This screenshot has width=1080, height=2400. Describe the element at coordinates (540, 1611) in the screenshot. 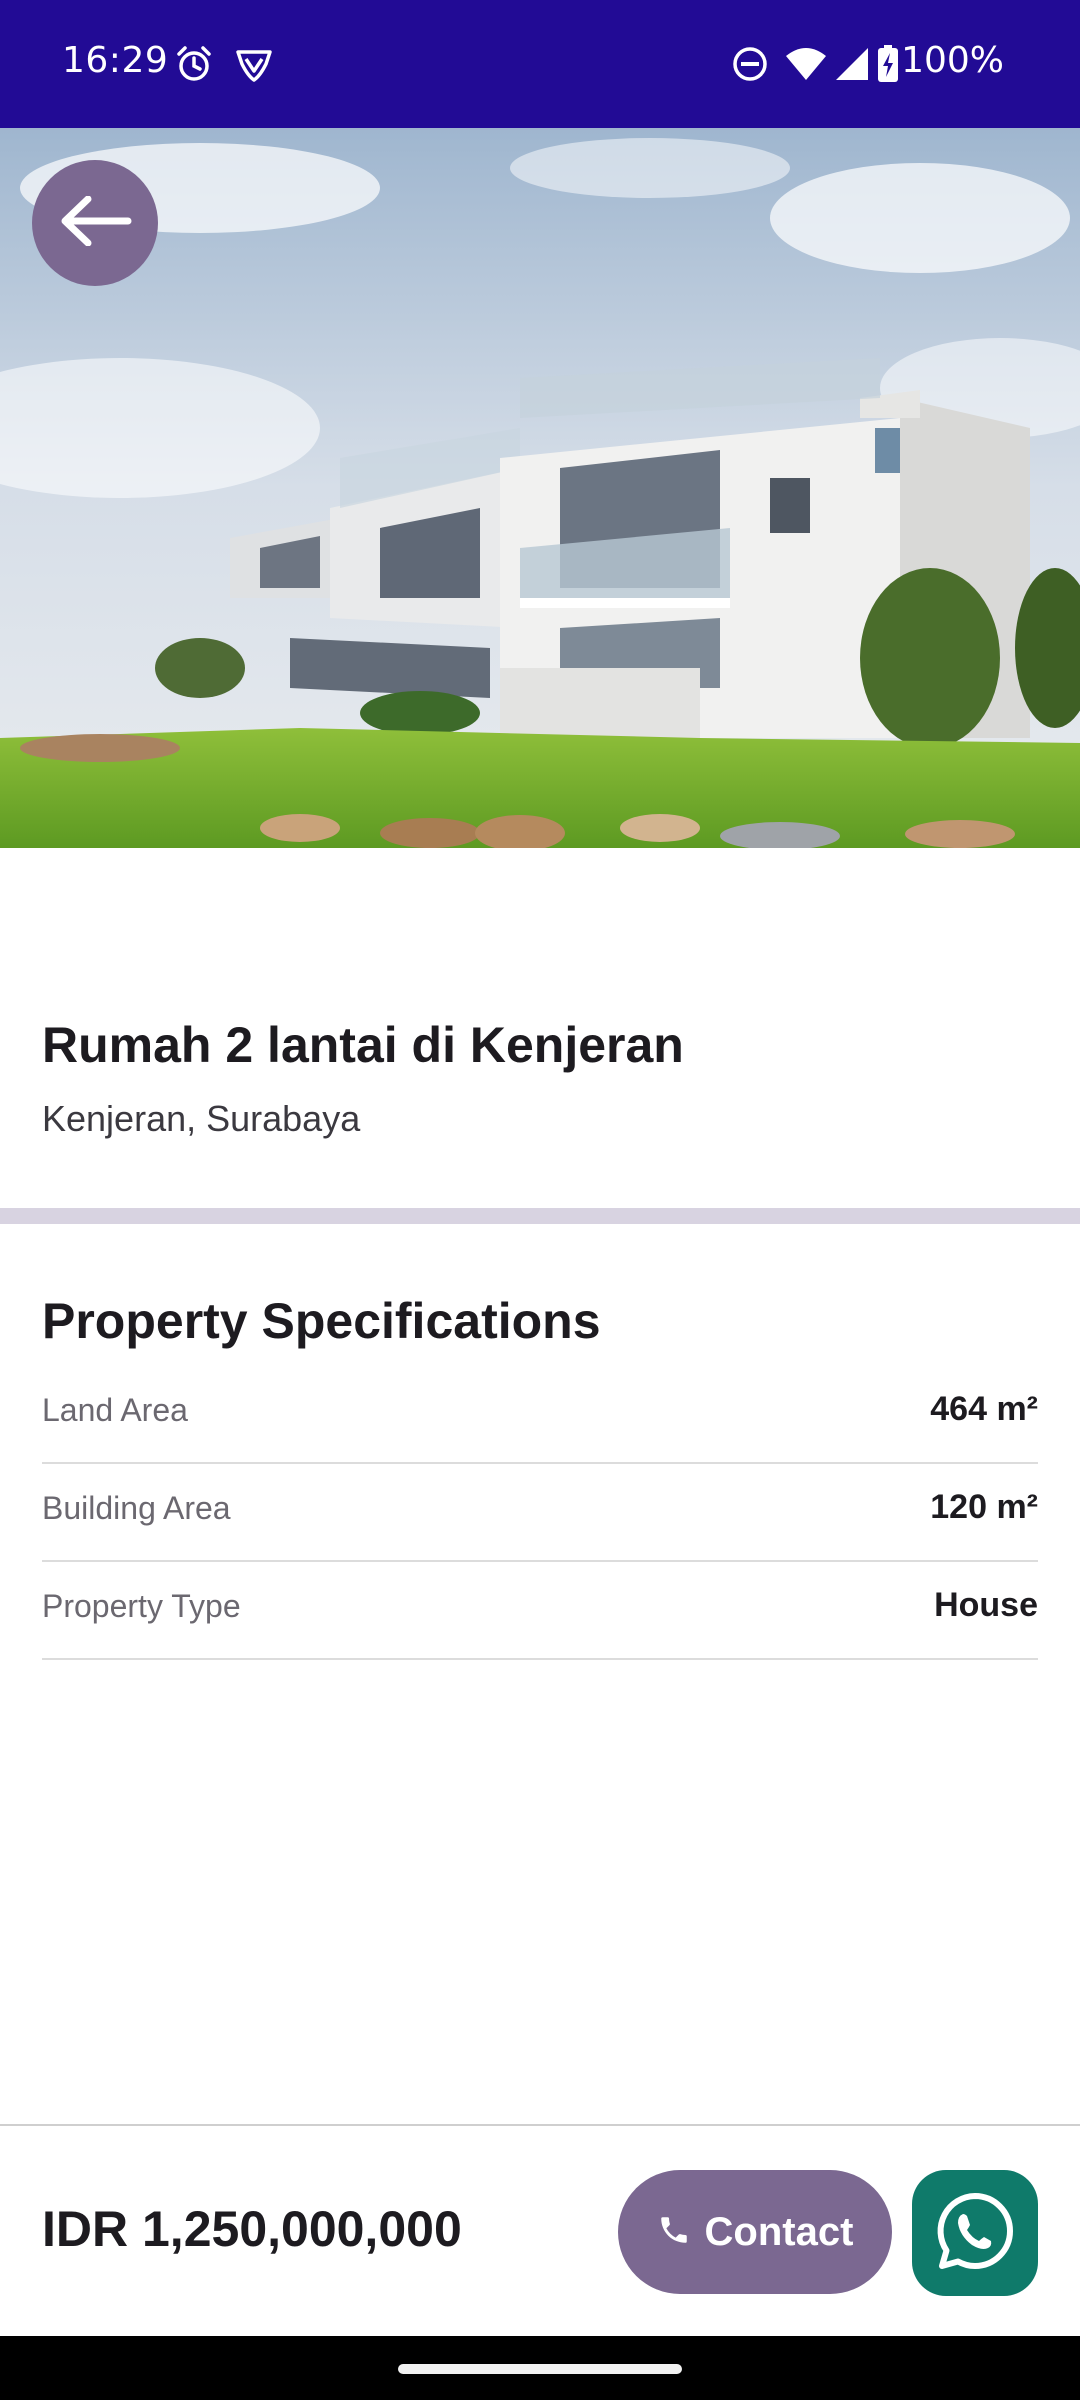

I see `spec-row-property-type: Property Type House` at that location.